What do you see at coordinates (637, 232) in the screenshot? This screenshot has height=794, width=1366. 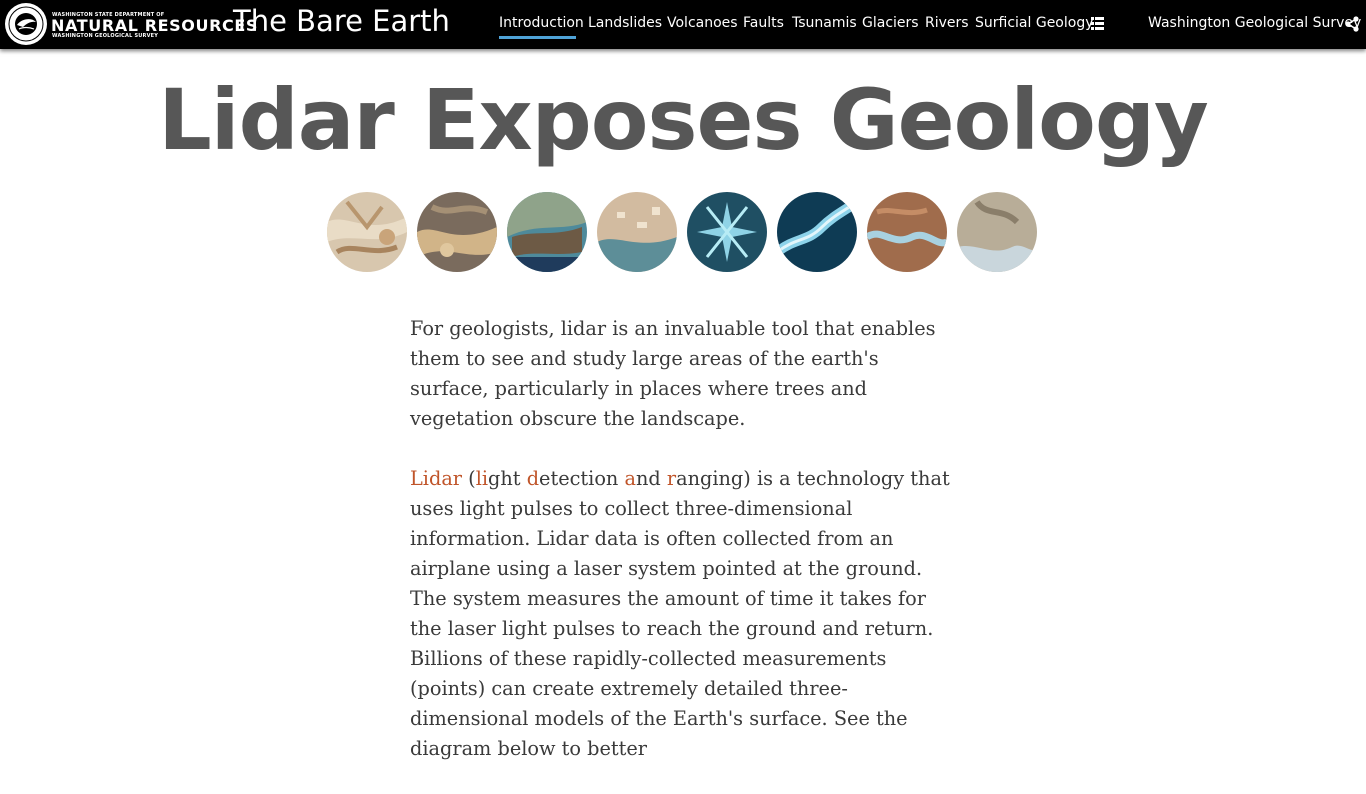 I see `tsunamis-thumbnail` at bounding box center [637, 232].